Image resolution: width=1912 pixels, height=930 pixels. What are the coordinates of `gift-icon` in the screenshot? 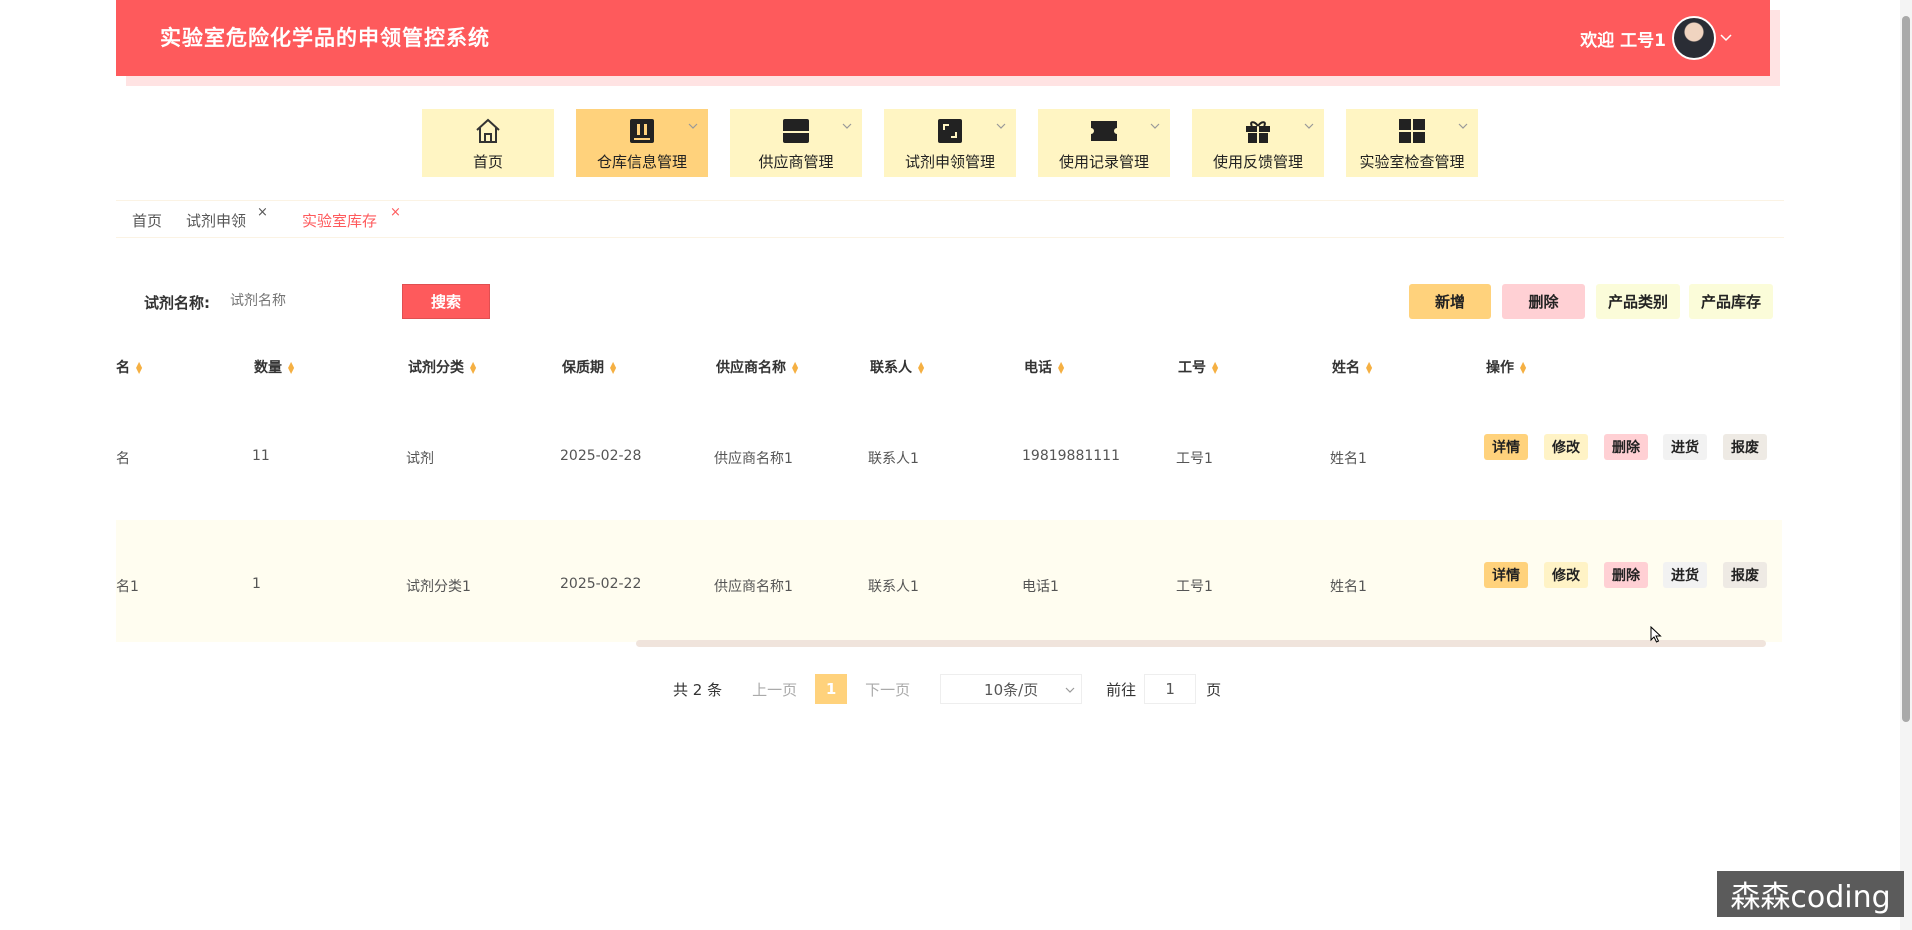 It's located at (1258, 131).